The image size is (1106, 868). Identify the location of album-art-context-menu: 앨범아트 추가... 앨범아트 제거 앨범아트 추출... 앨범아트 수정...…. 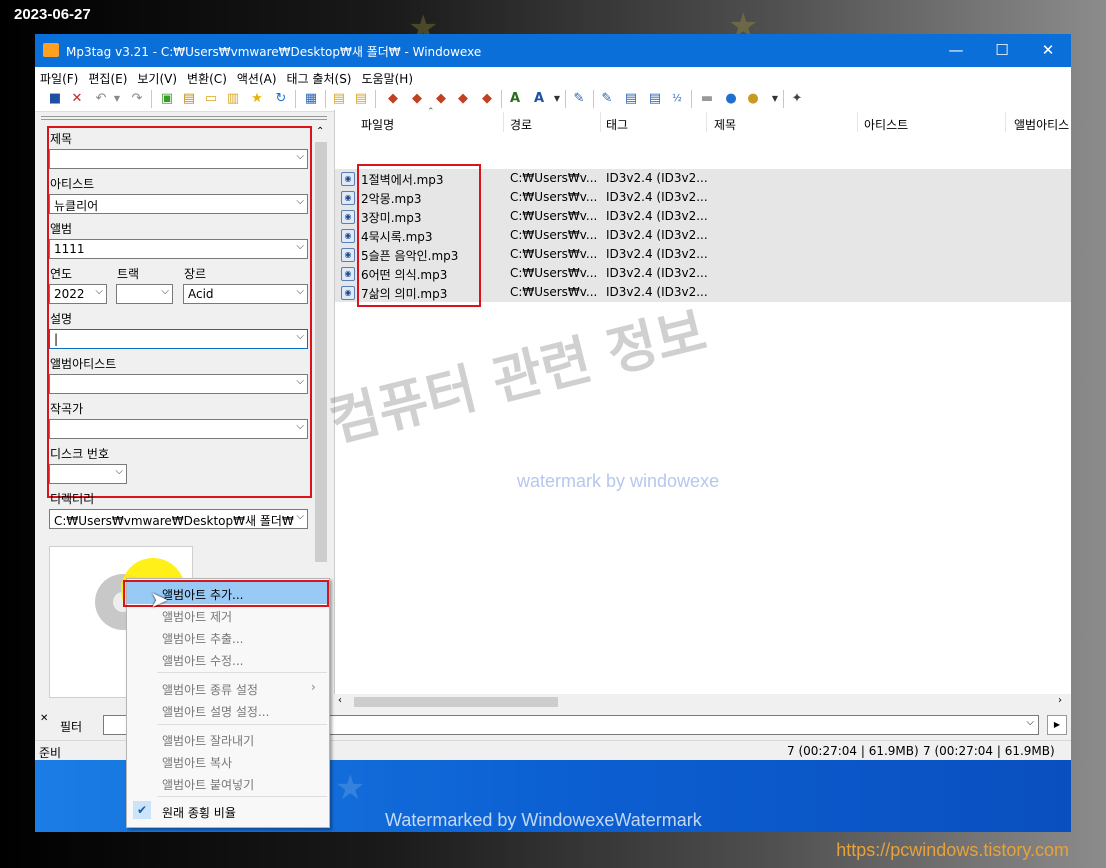
(226, 703).